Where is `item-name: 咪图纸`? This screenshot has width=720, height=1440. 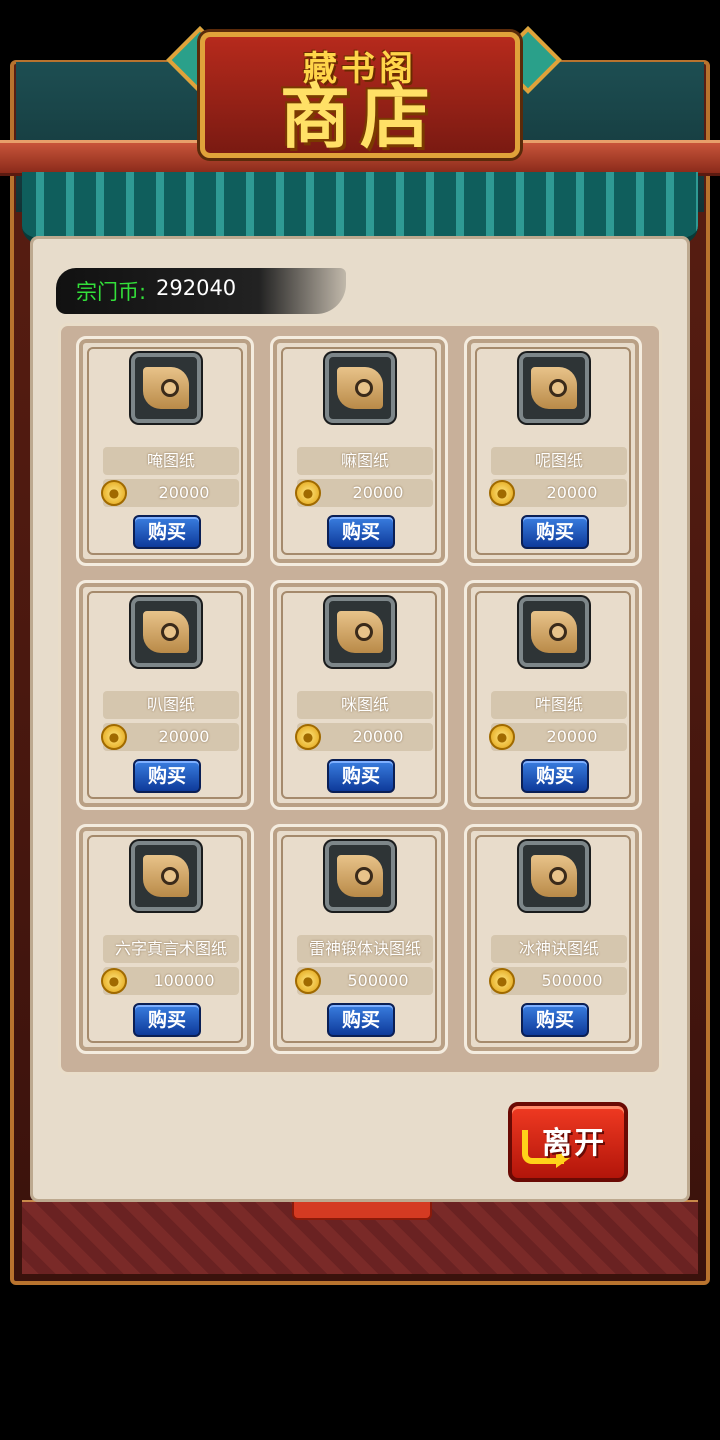
item-name: 咪图纸 is located at coordinates (365, 705).